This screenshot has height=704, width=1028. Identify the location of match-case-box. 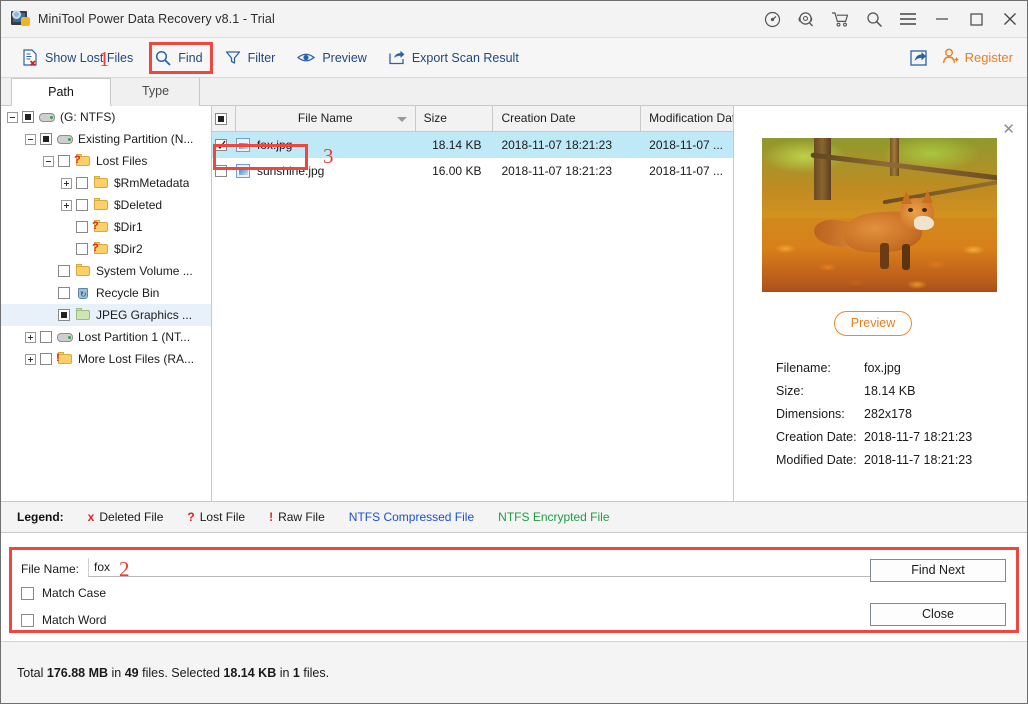
(27, 593).